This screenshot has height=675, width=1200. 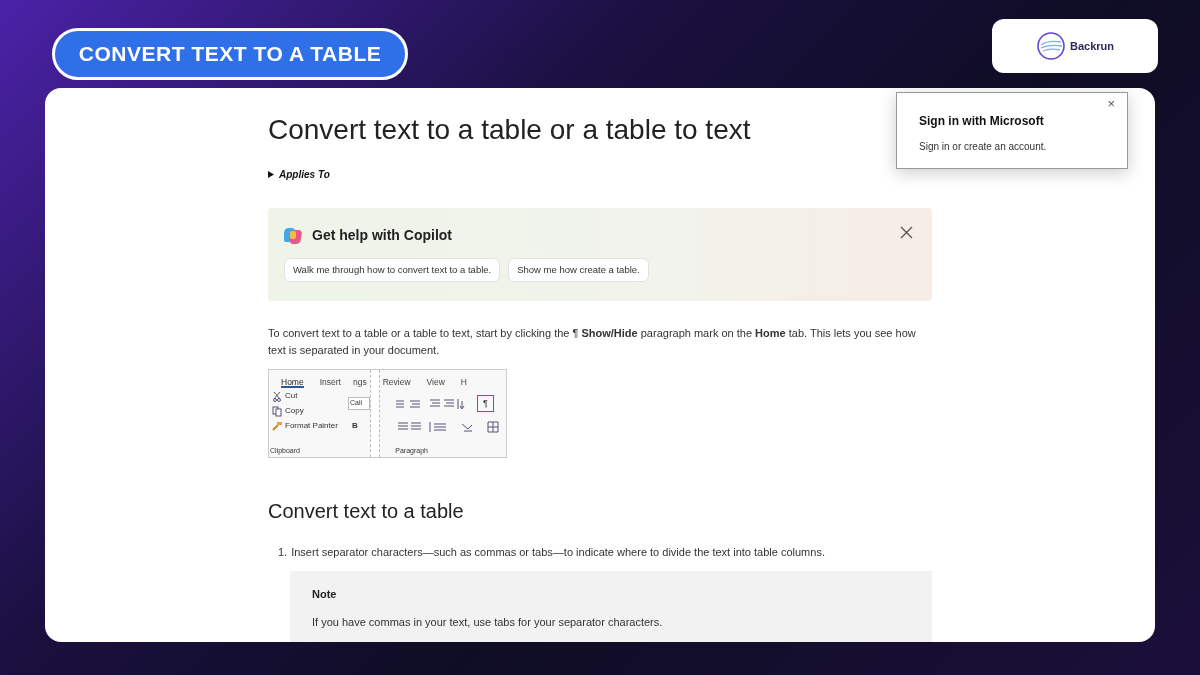 I want to click on ribbon-tab: Home, so click(x=292, y=382).